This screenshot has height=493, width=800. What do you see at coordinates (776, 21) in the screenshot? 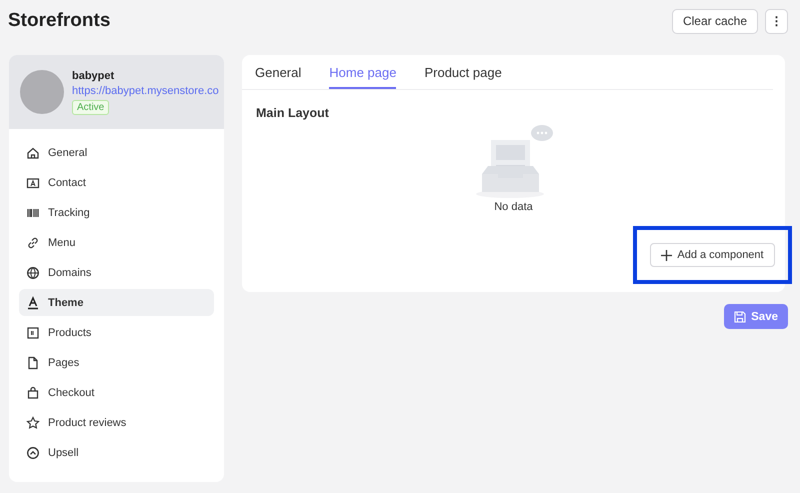
I see `more-options-button: ⋮` at bounding box center [776, 21].